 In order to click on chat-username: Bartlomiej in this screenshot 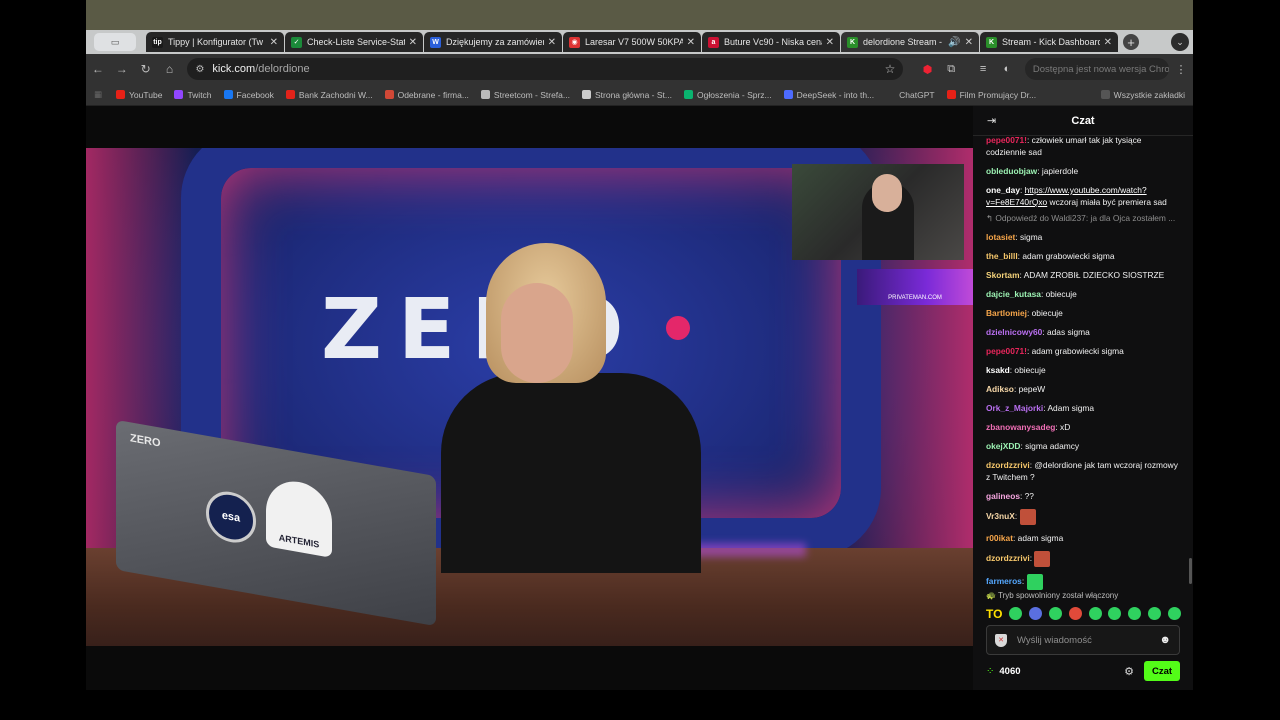, I will do `click(1006, 313)`.